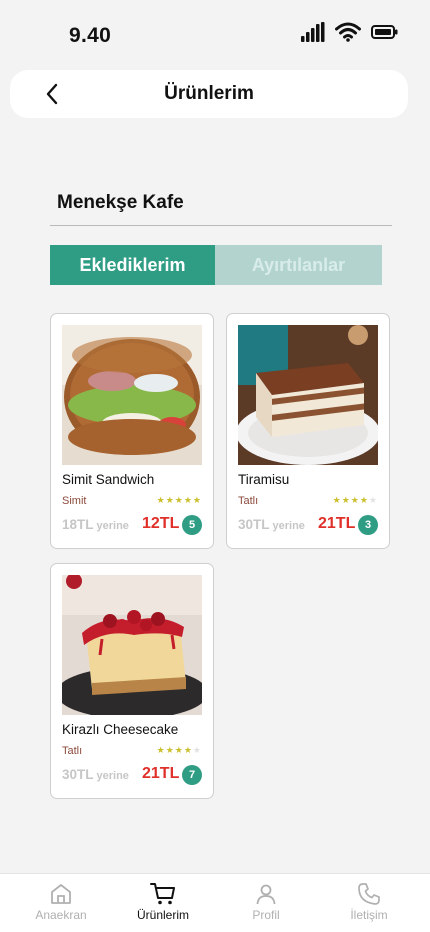 The height and width of the screenshot is (932, 430). What do you see at coordinates (132, 645) in the screenshot?
I see `product-image-kirazli-cheesecake` at bounding box center [132, 645].